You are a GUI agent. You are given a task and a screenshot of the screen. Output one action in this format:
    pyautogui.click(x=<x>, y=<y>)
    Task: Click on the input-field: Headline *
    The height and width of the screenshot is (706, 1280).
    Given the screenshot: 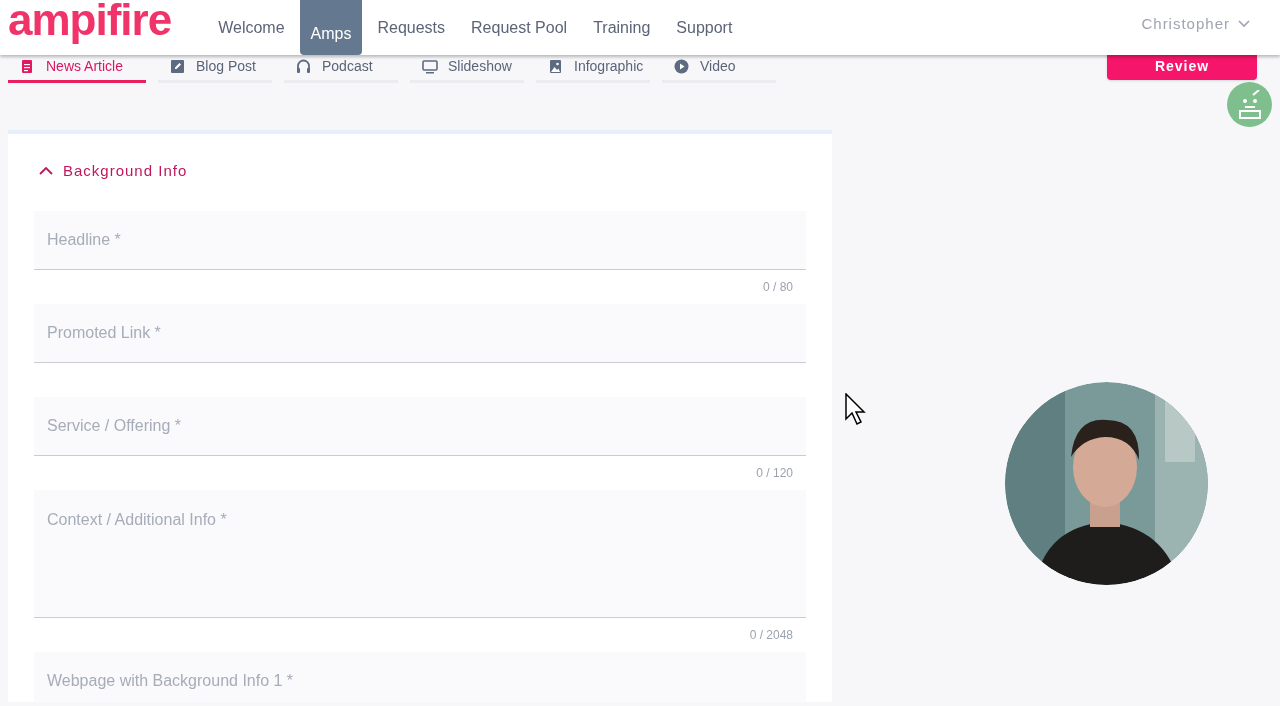 What is the action you would take?
    pyautogui.click(x=420, y=240)
    